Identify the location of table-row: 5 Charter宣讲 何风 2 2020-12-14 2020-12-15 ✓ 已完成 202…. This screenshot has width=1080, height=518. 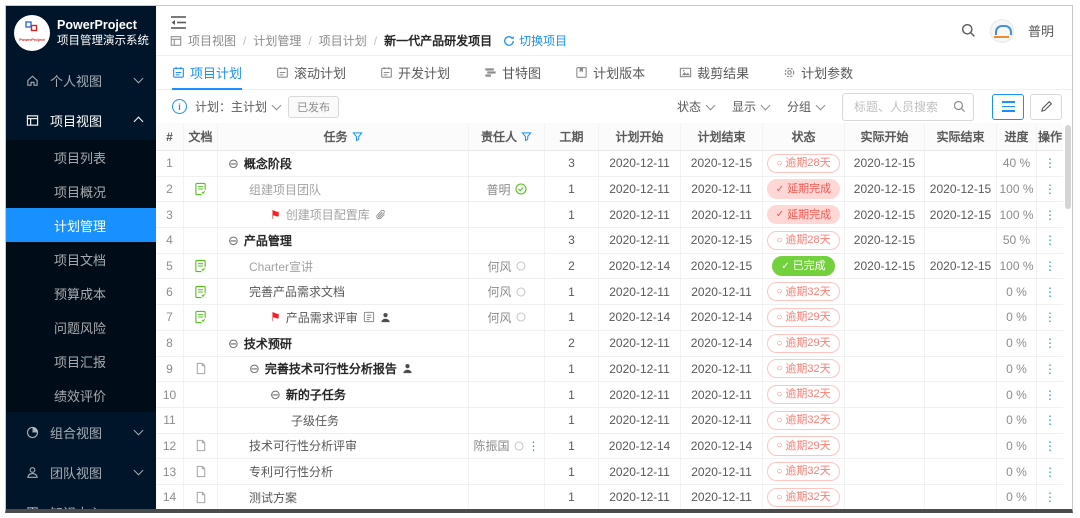
(609, 266).